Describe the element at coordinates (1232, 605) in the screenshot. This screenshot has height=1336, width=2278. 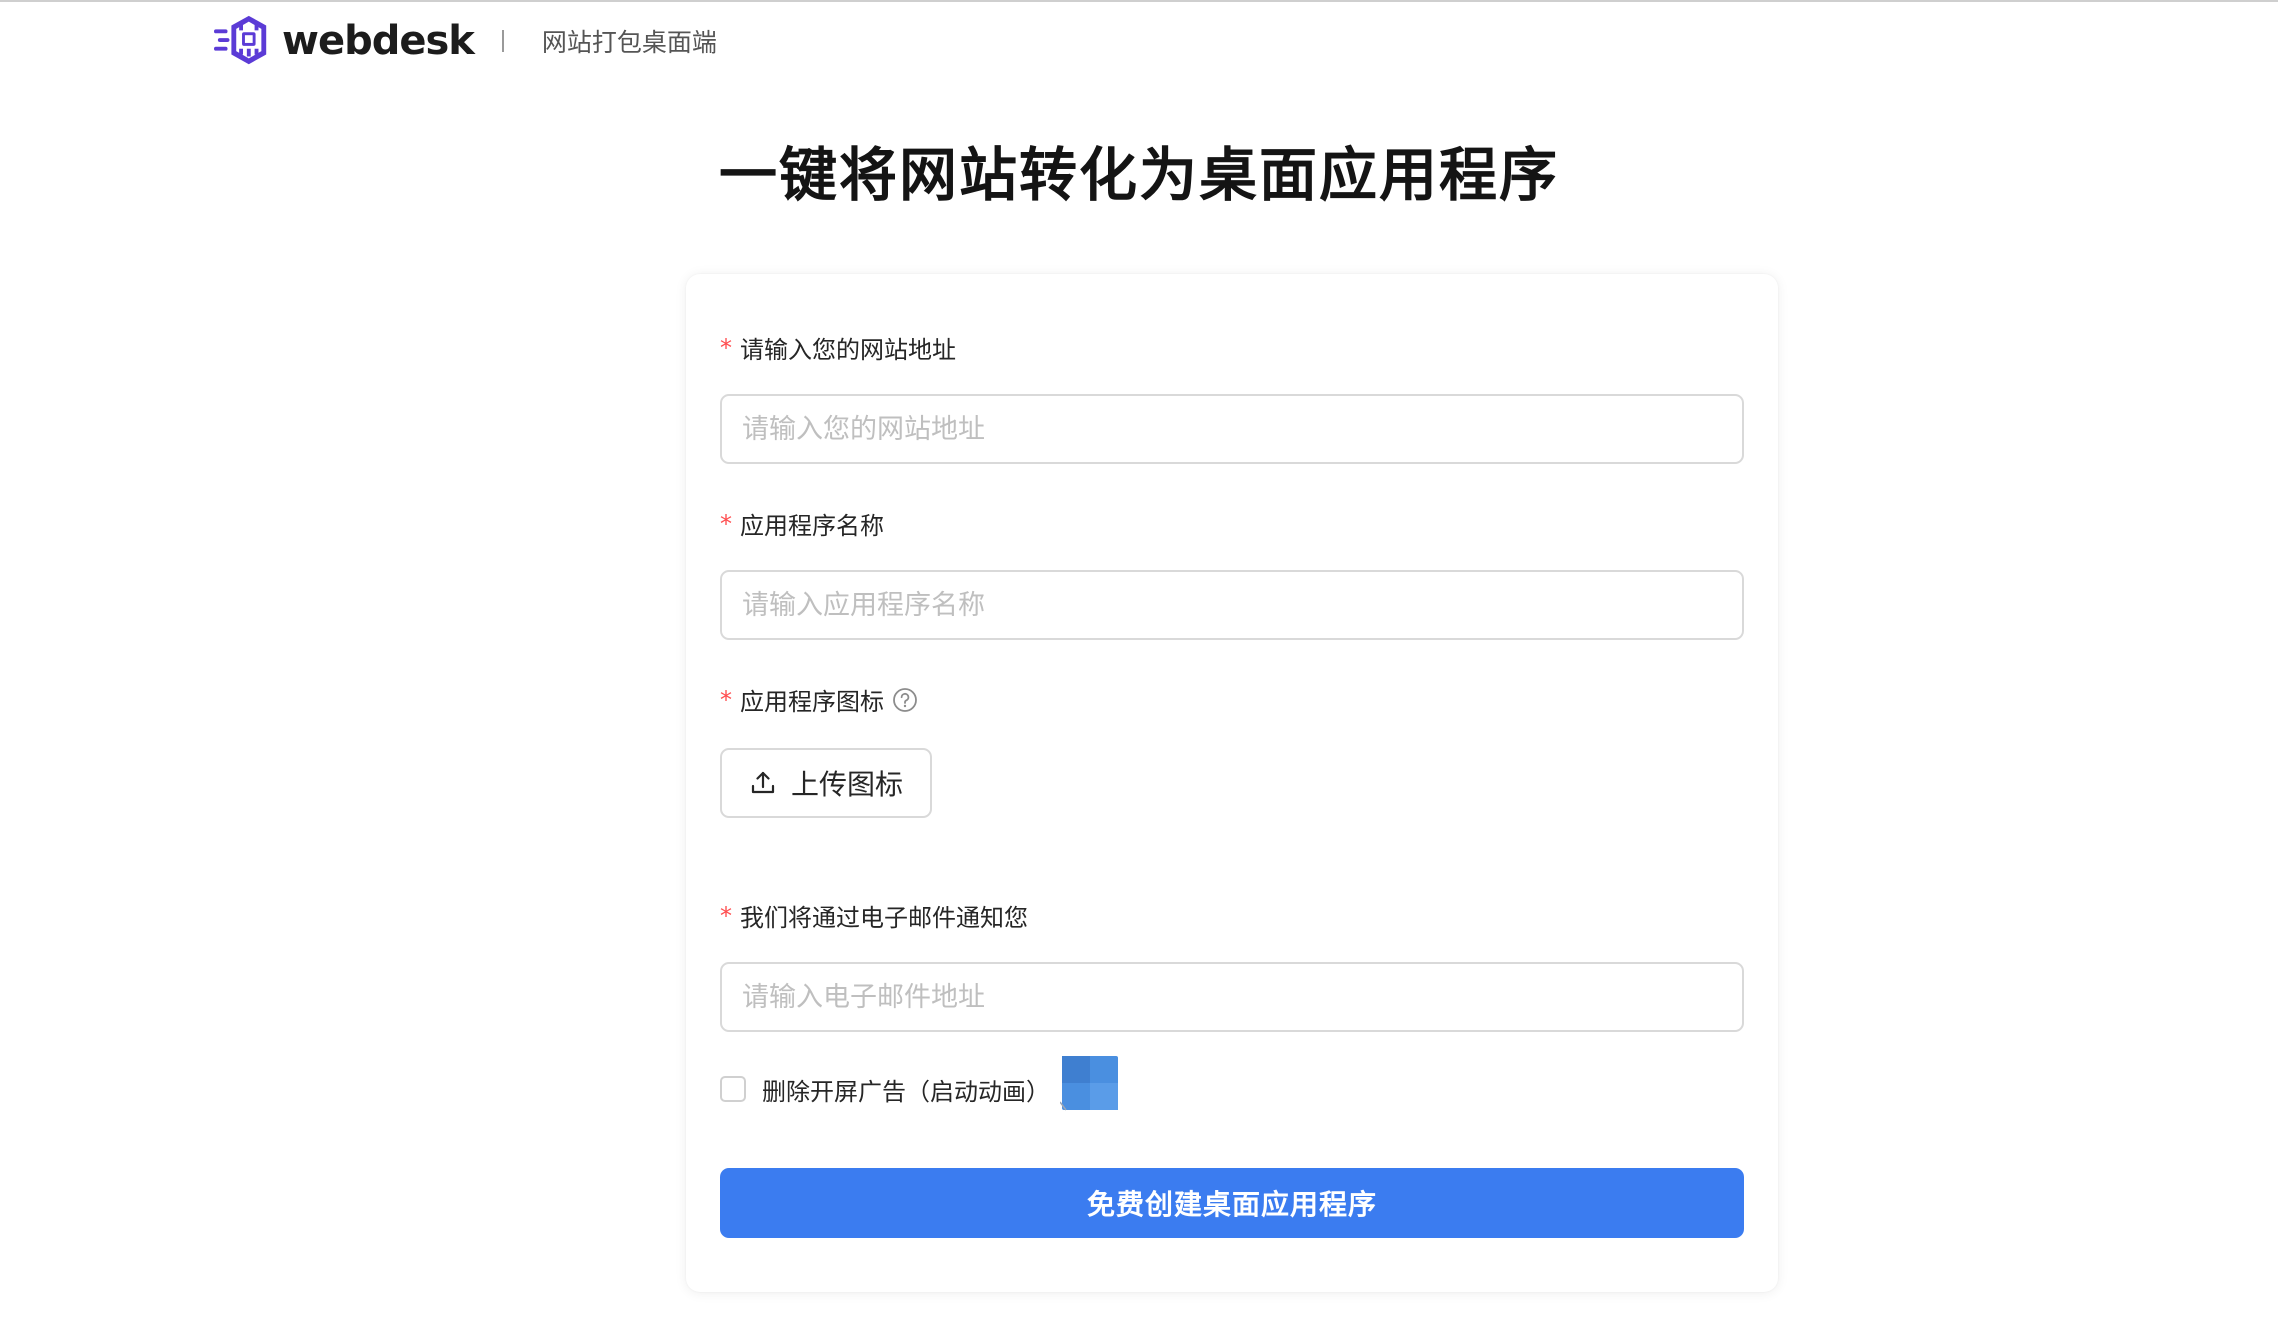
I see `app-name-input` at that location.